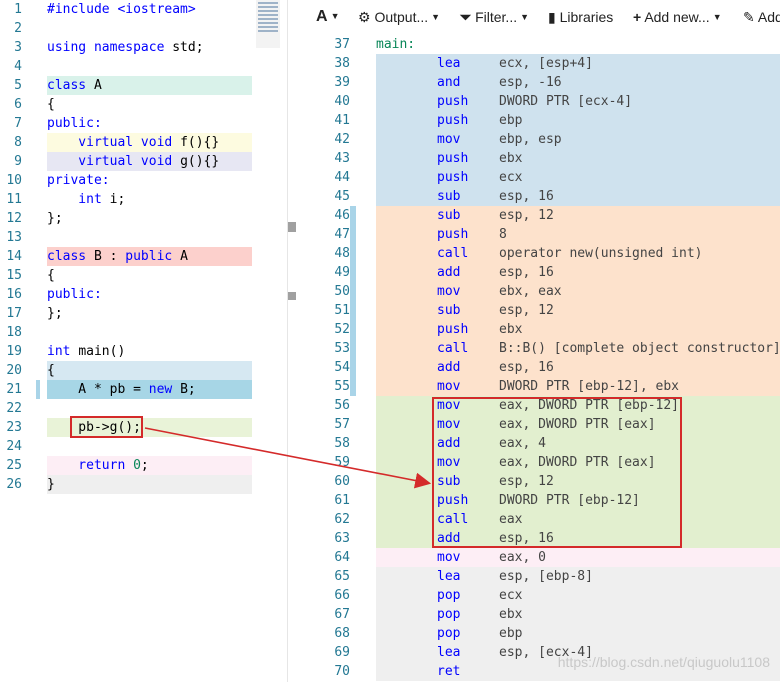 This screenshot has width=780, height=682. I want to click on annotation-arrow, so click(288, 458).